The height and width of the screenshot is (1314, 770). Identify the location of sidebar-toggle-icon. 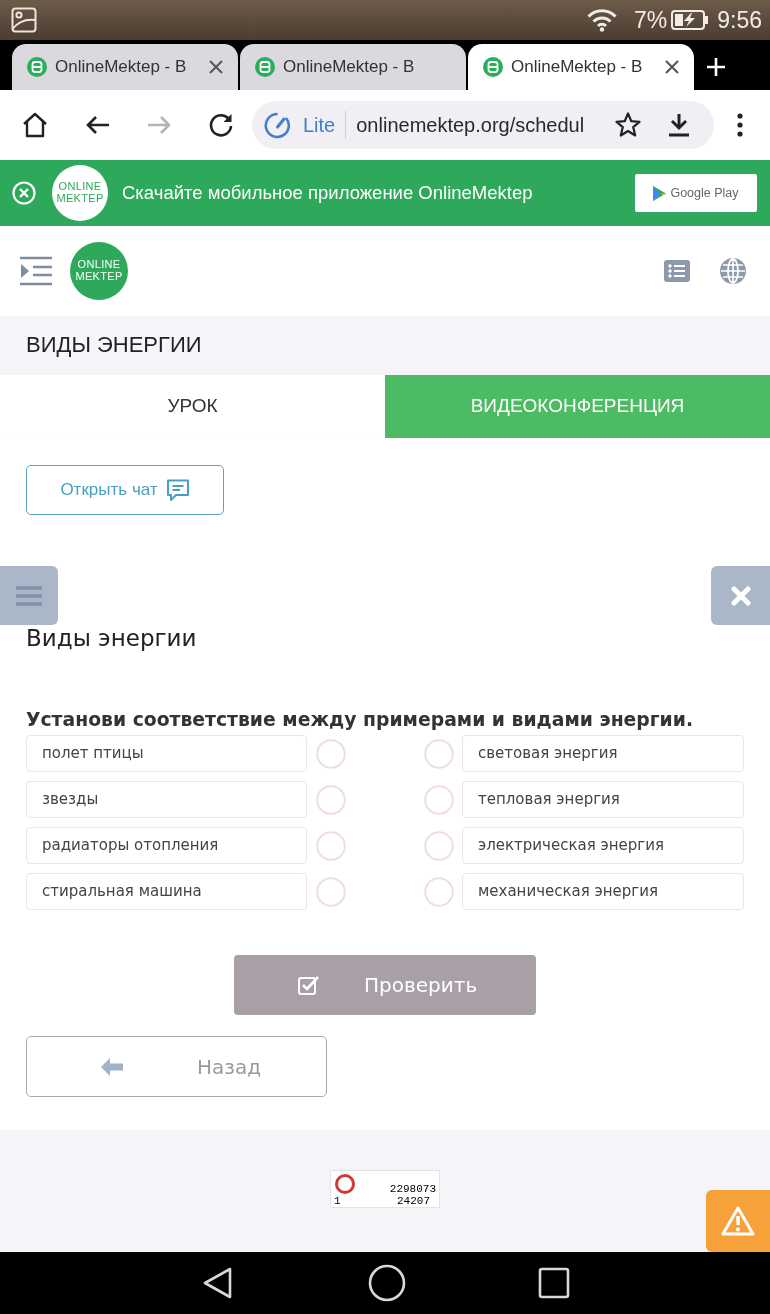
(36, 271).